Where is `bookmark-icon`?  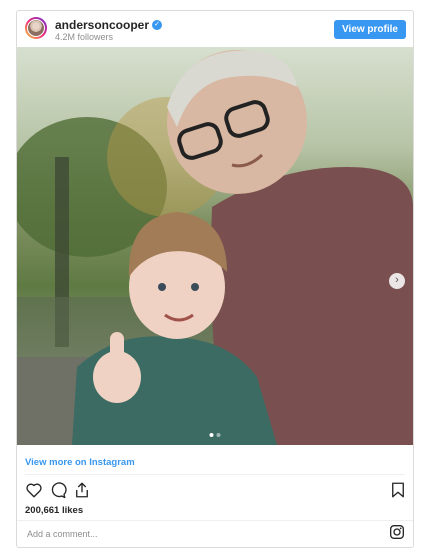 bookmark-icon is located at coordinates (398, 490).